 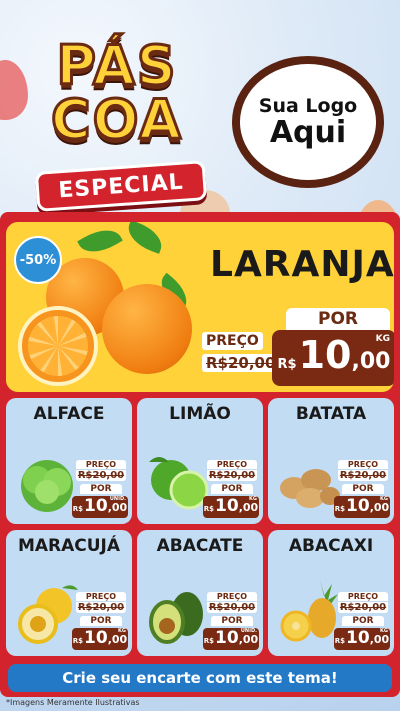 I want to click on logo-text-line-2: Aqui, so click(x=308, y=133).